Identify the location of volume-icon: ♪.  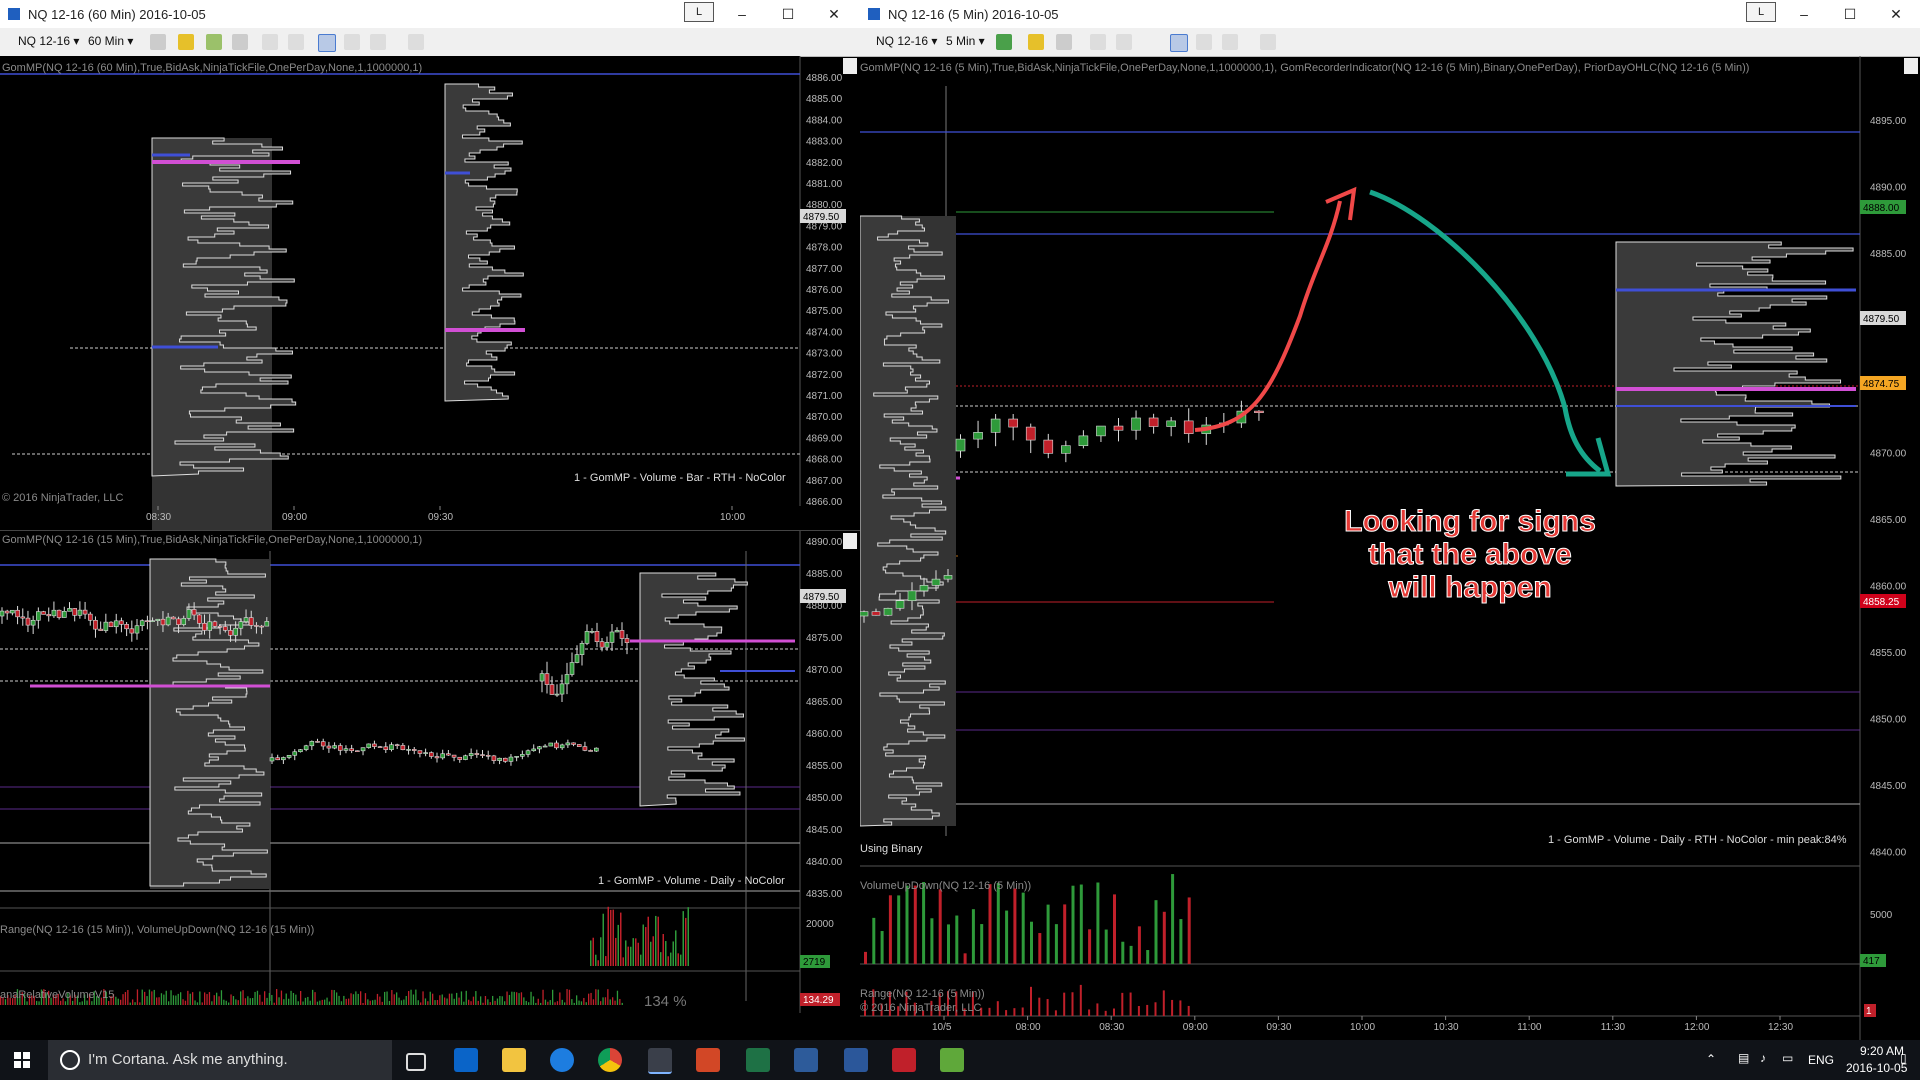
(1763, 1058).